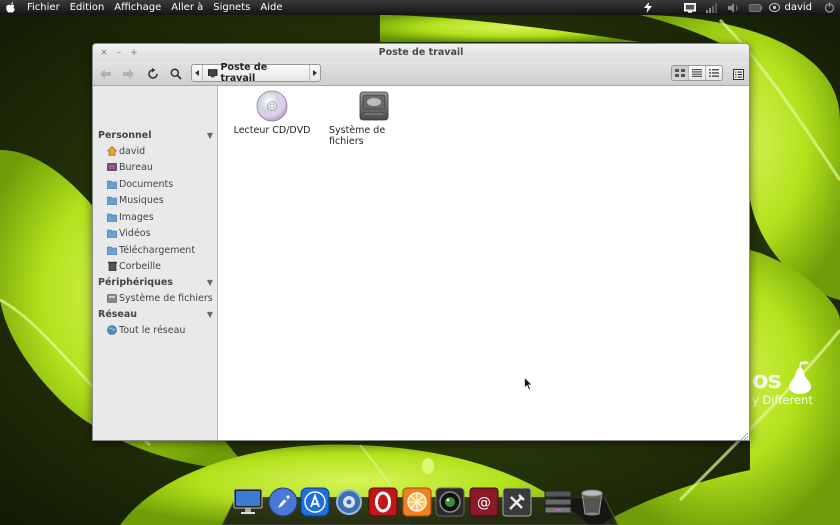  I want to click on battery-icon, so click(756, 7).